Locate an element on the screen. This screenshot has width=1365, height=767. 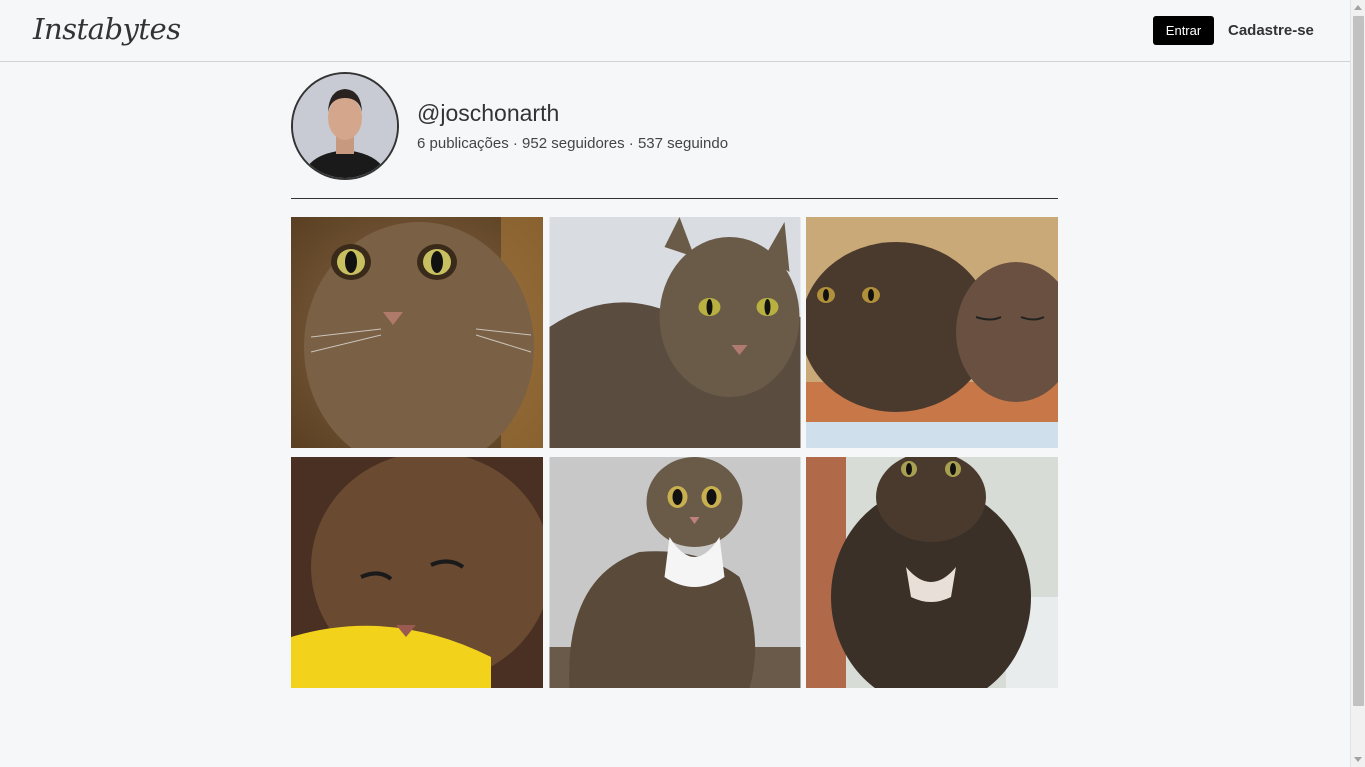
scroll-up-arrow-icon is located at coordinates (1358, 7).